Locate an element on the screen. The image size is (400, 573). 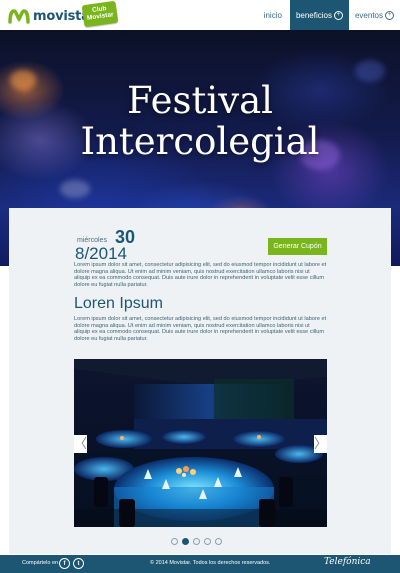
club-movistar-badge: Club Movistar is located at coordinates (100, 14).